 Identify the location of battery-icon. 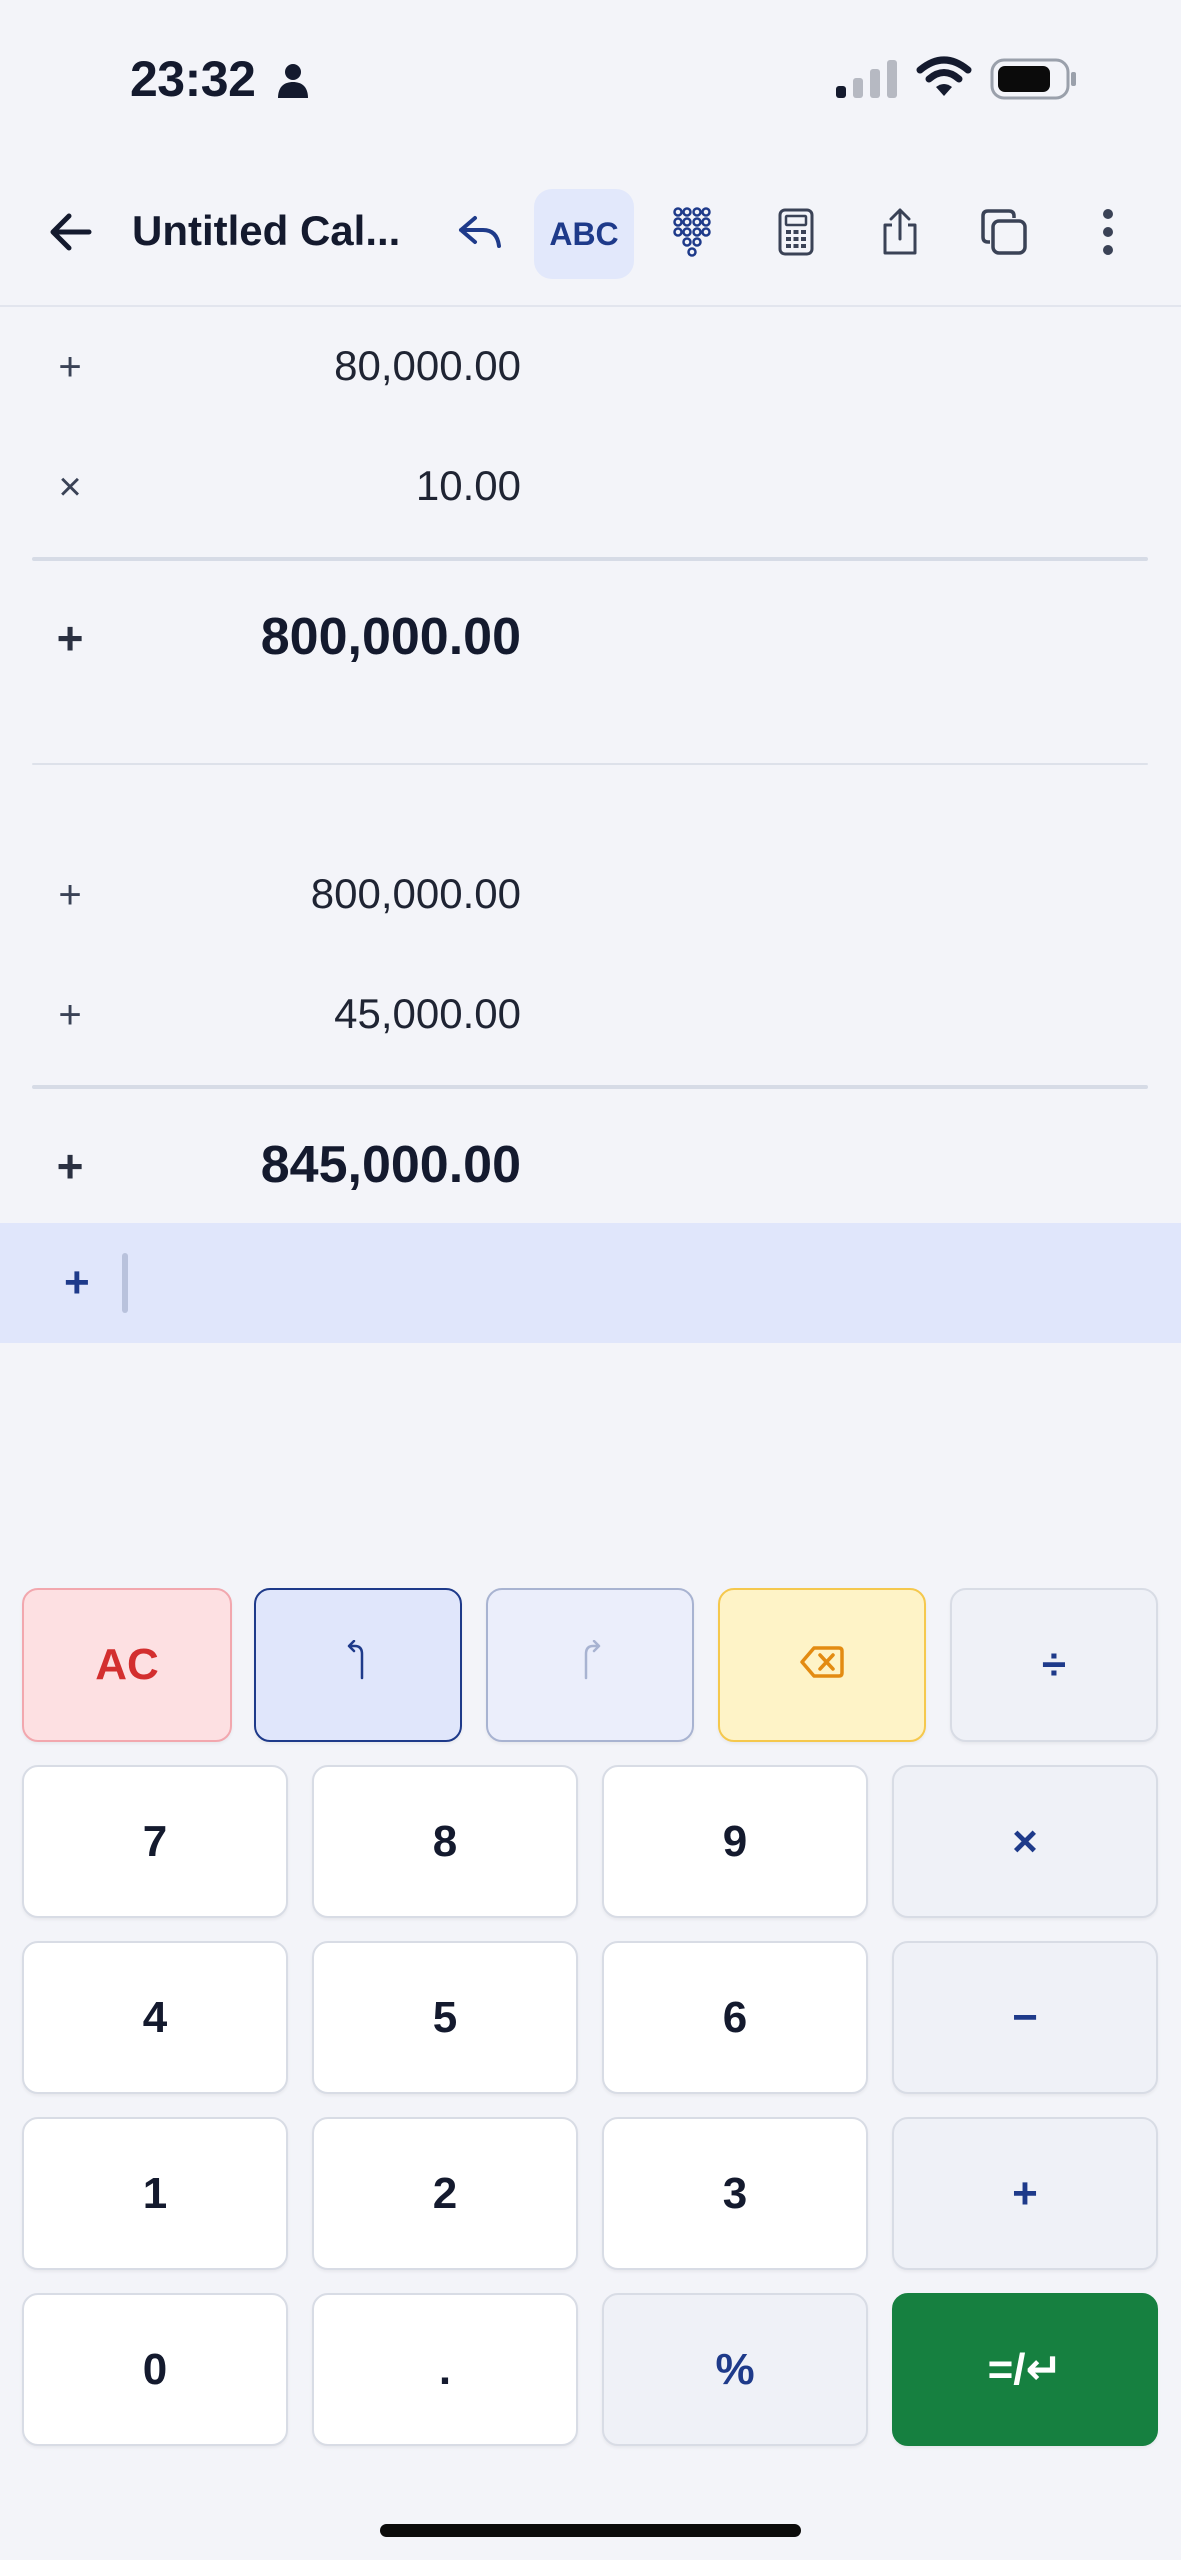
(1034, 81).